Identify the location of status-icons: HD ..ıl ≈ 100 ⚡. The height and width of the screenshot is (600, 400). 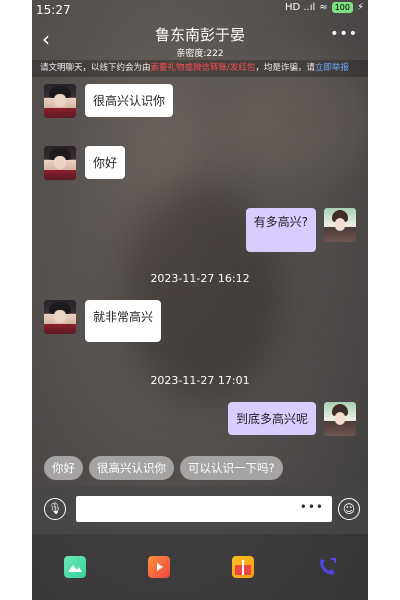
(324, 7).